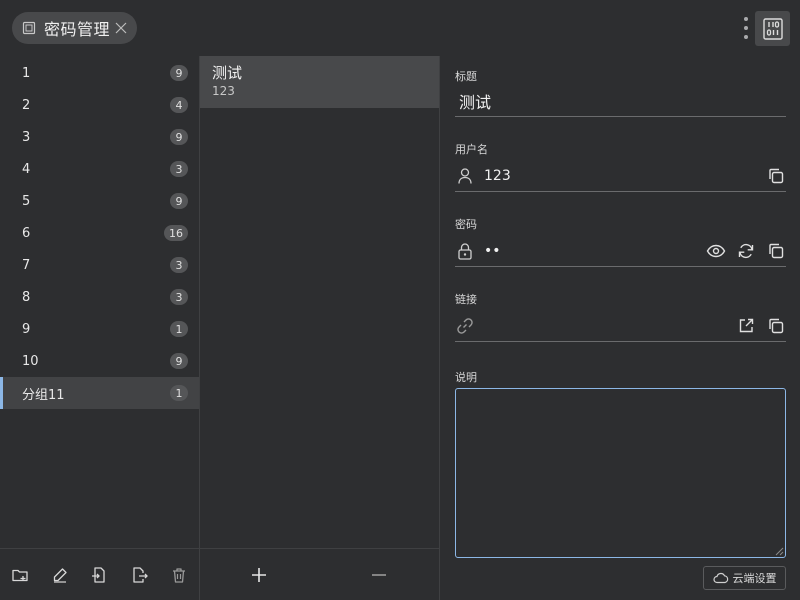 The width and height of the screenshot is (800, 600). What do you see at coordinates (620, 266) in the screenshot?
I see `password-underline` at bounding box center [620, 266].